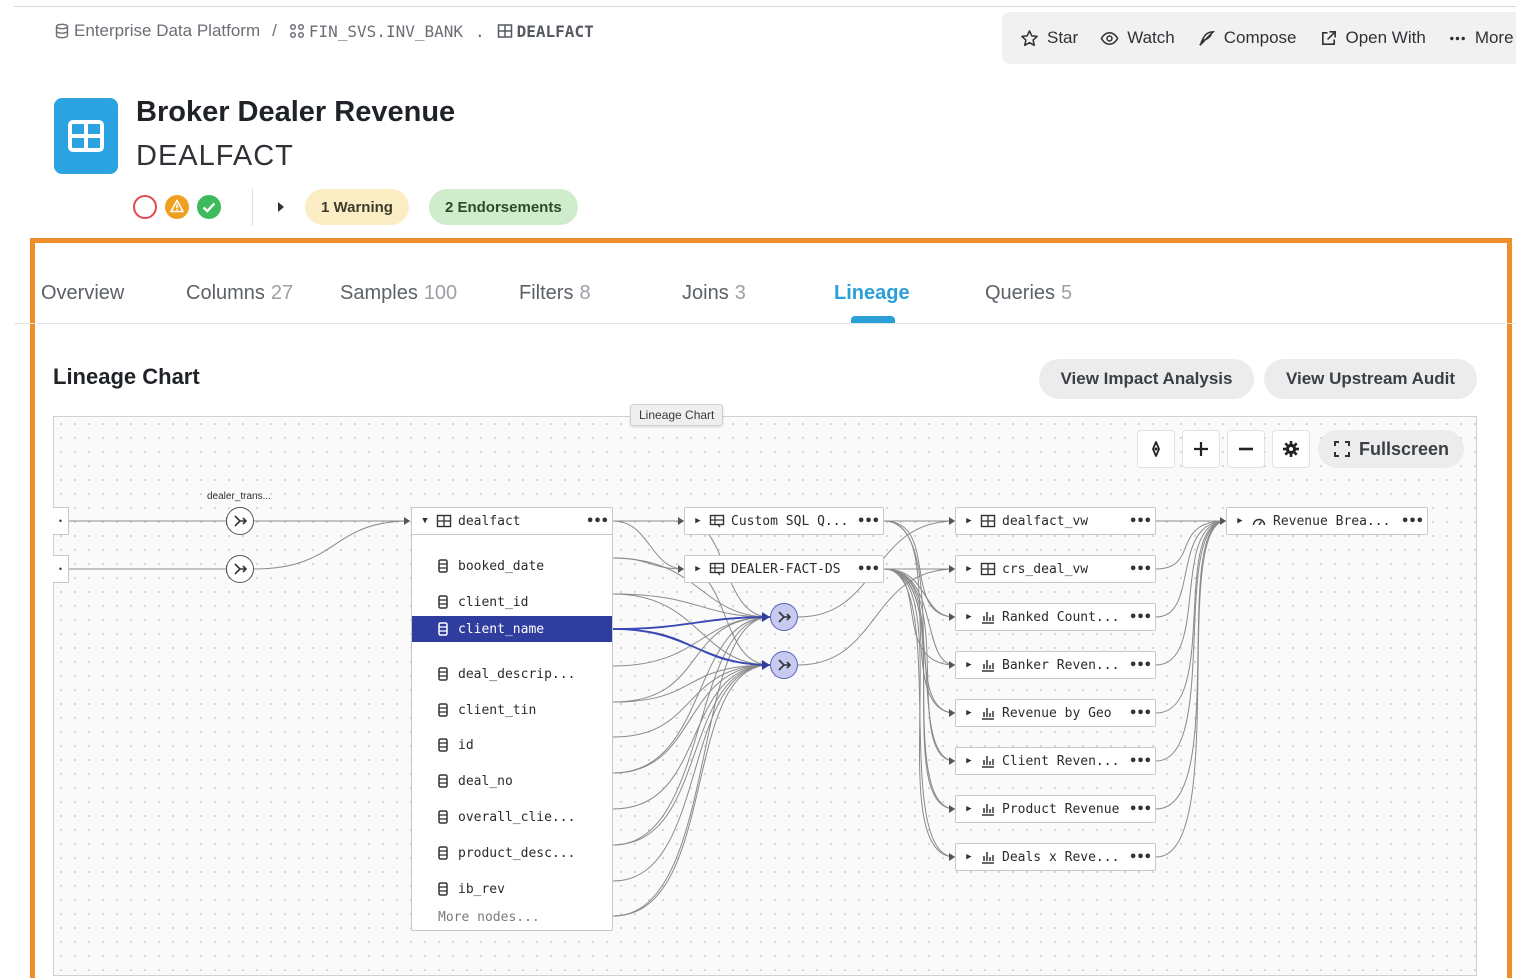 The image size is (1516, 978). I want to click on column-row: id, so click(512, 745).